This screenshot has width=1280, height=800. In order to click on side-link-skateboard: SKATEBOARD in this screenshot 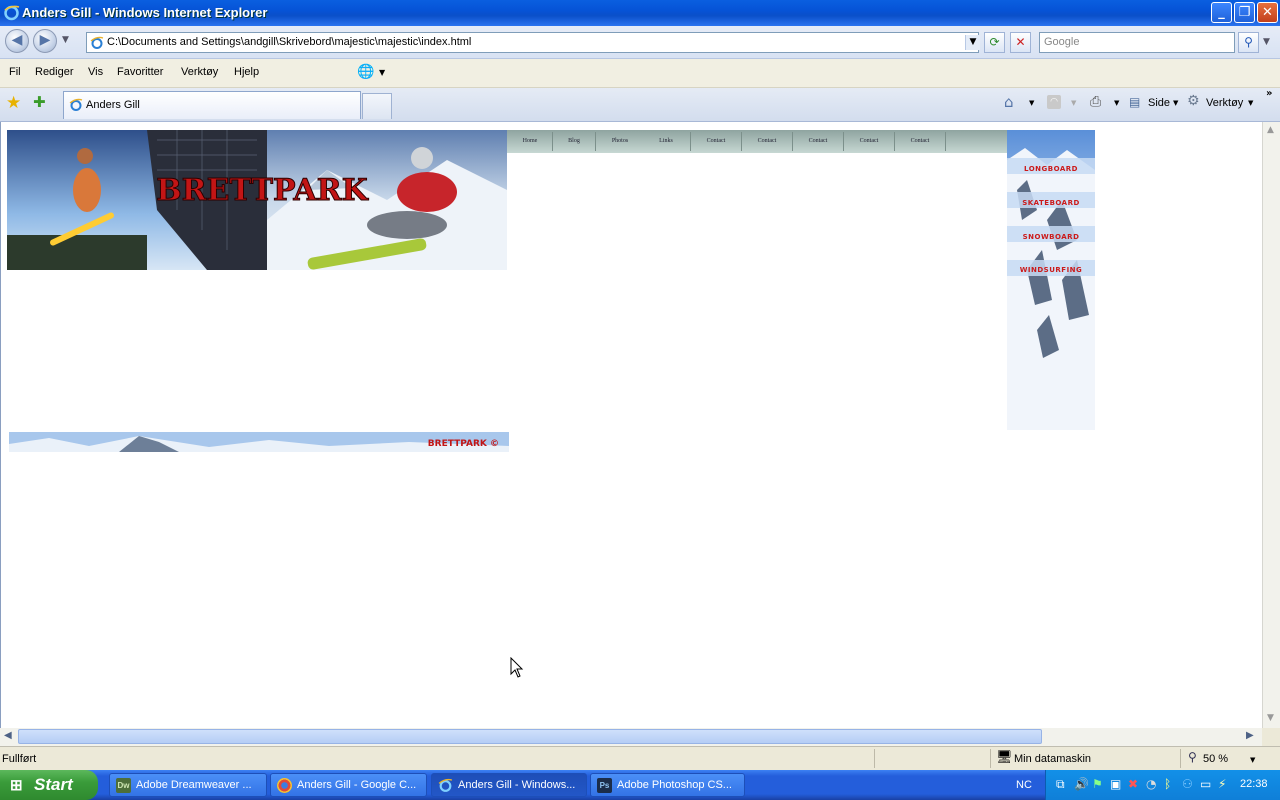, I will do `click(1051, 205)`.